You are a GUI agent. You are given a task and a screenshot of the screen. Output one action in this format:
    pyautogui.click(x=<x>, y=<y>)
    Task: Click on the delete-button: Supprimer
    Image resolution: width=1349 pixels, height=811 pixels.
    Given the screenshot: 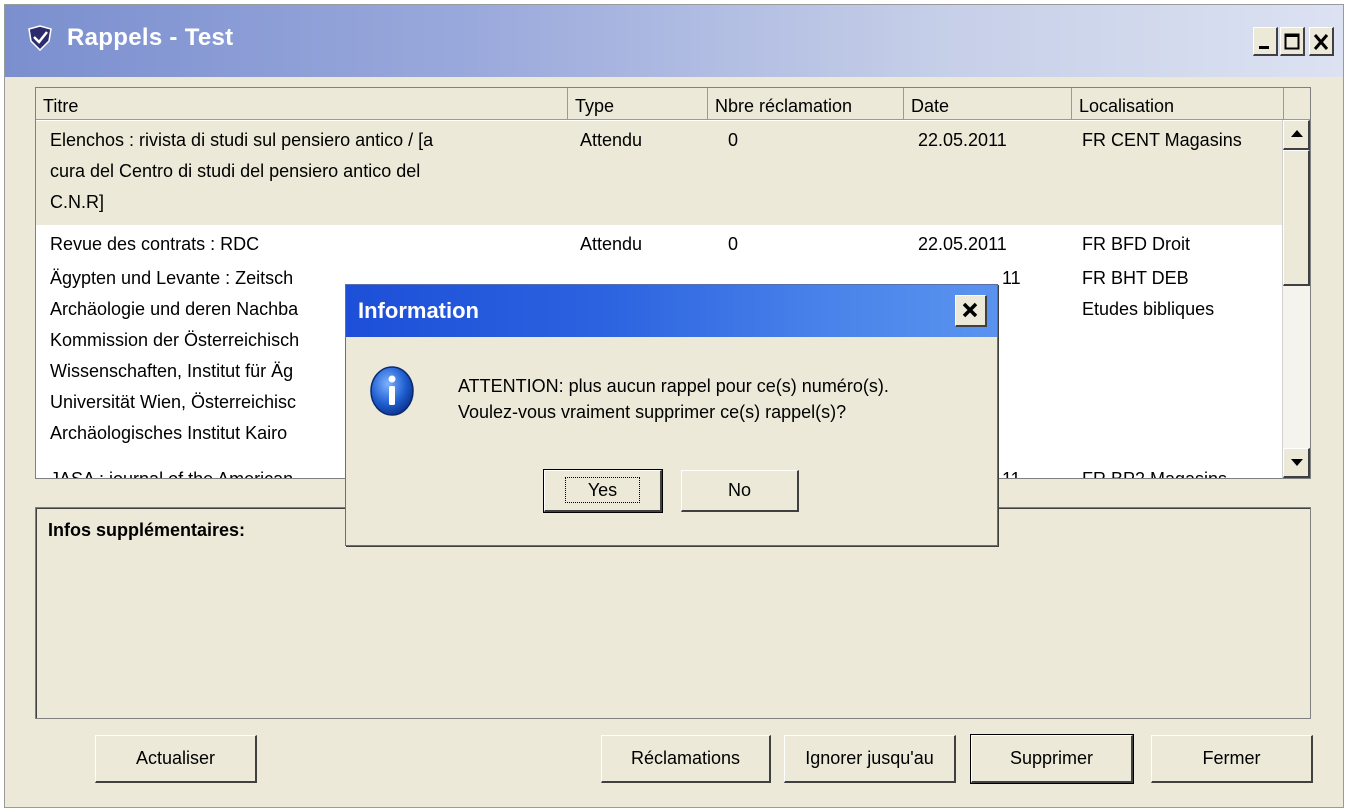 What is the action you would take?
    pyautogui.click(x=1052, y=759)
    